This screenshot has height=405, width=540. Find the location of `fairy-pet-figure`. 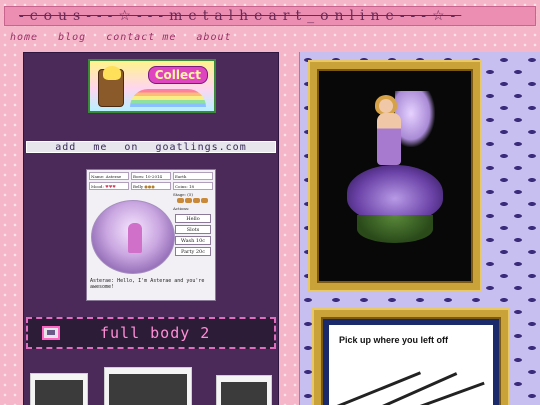

fairy-pet-figure is located at coordinates (135, 238).